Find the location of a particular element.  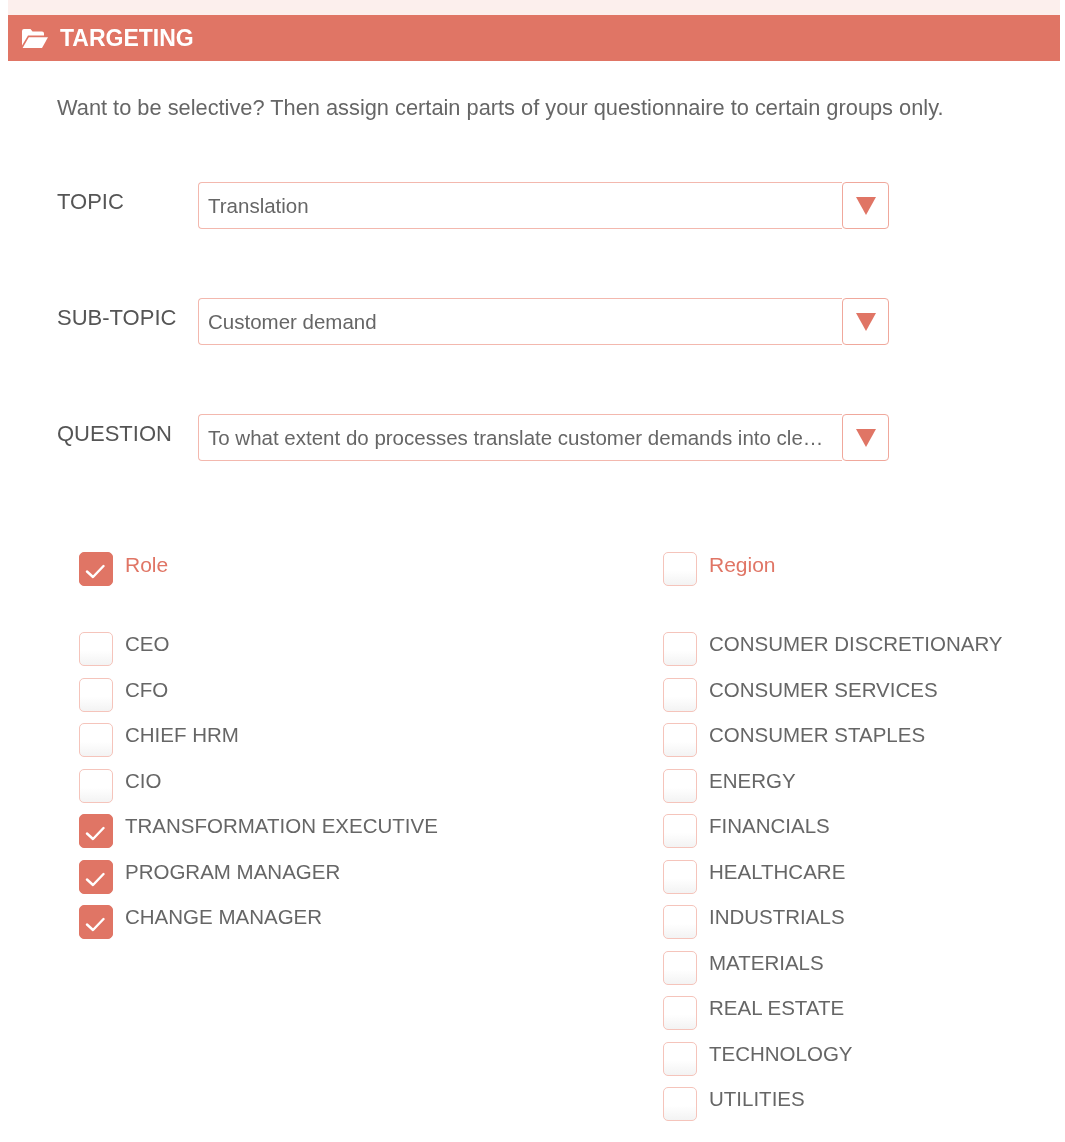

option-label: CONSUMER DISCRETIONARY is located at coordinates (856, 644).